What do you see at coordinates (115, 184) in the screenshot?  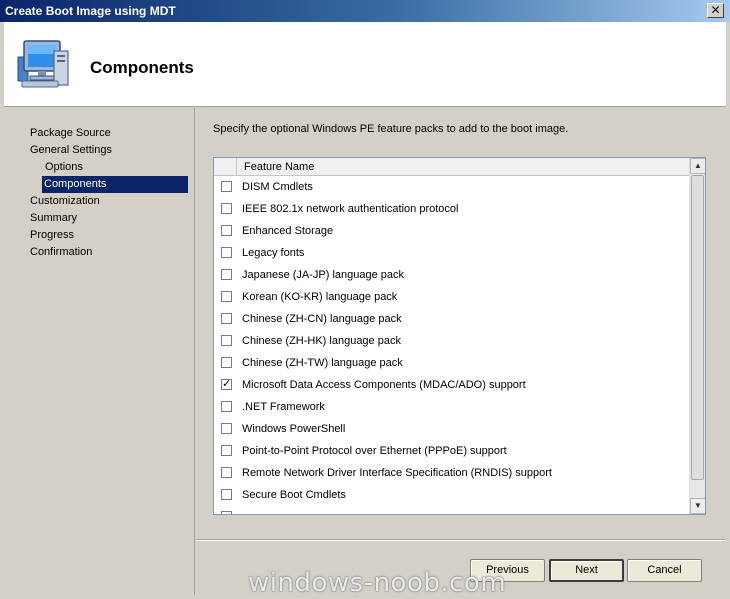 I see `nav-item-components: Components` at bounding box center [115, 184].